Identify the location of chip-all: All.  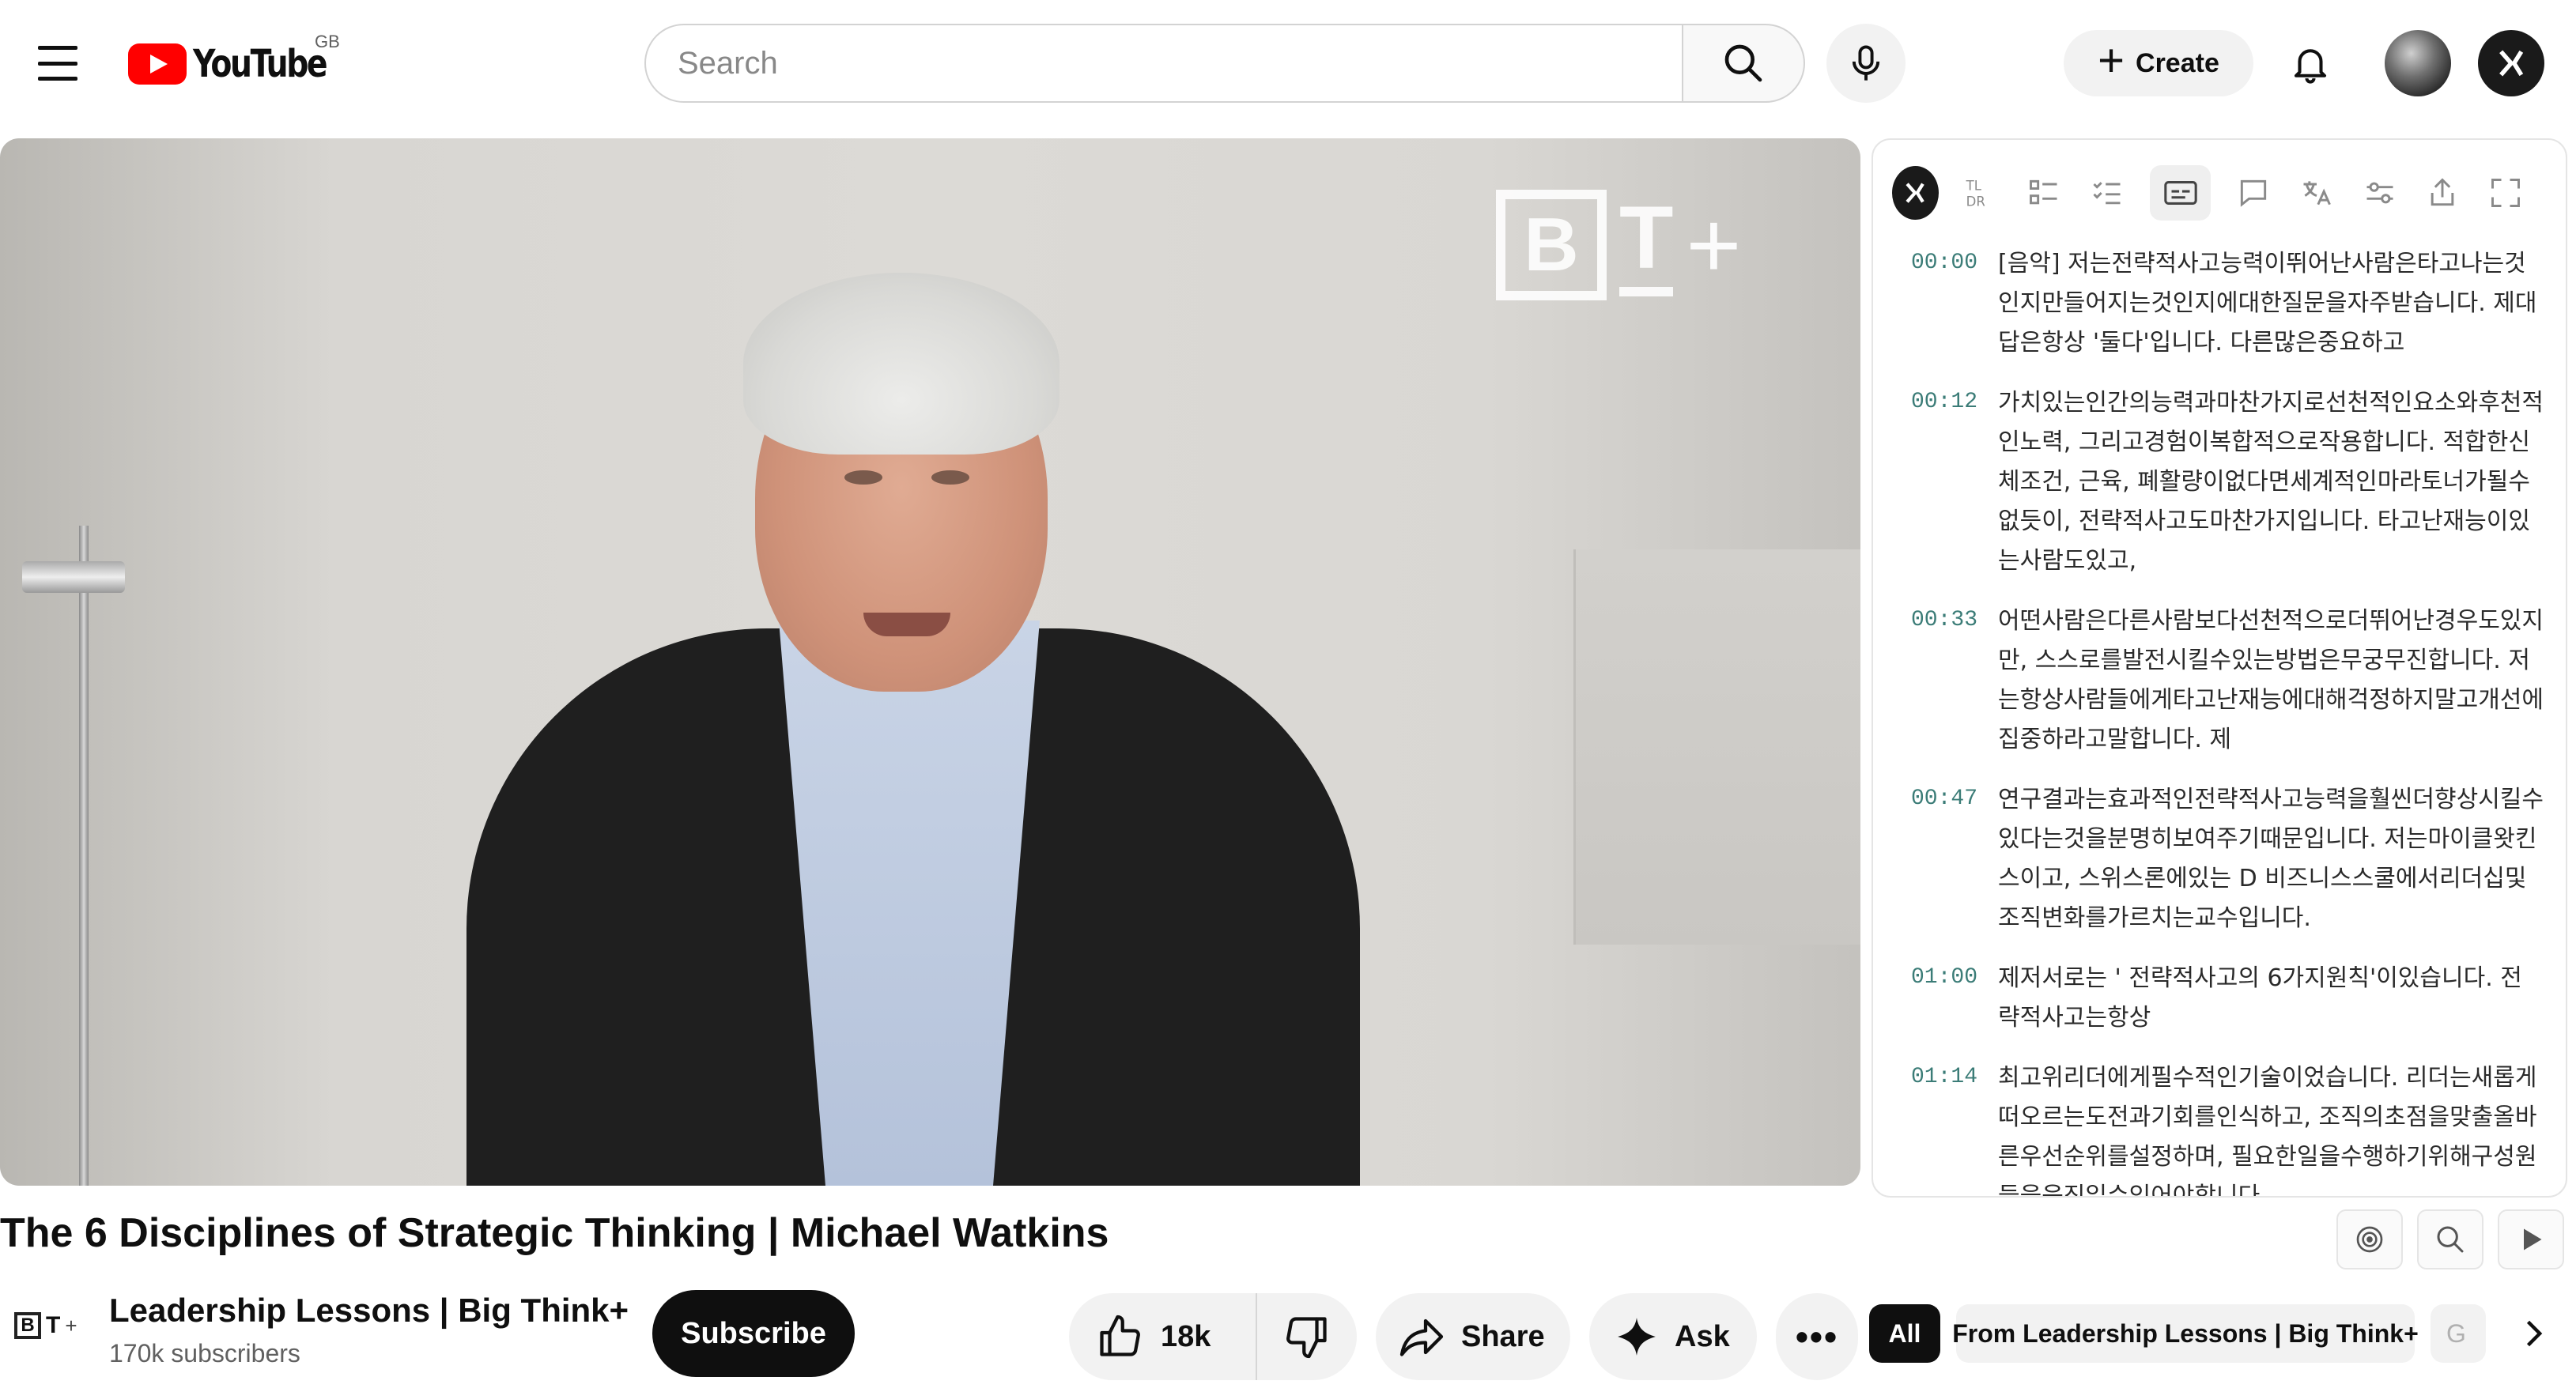
(1904, 1333).